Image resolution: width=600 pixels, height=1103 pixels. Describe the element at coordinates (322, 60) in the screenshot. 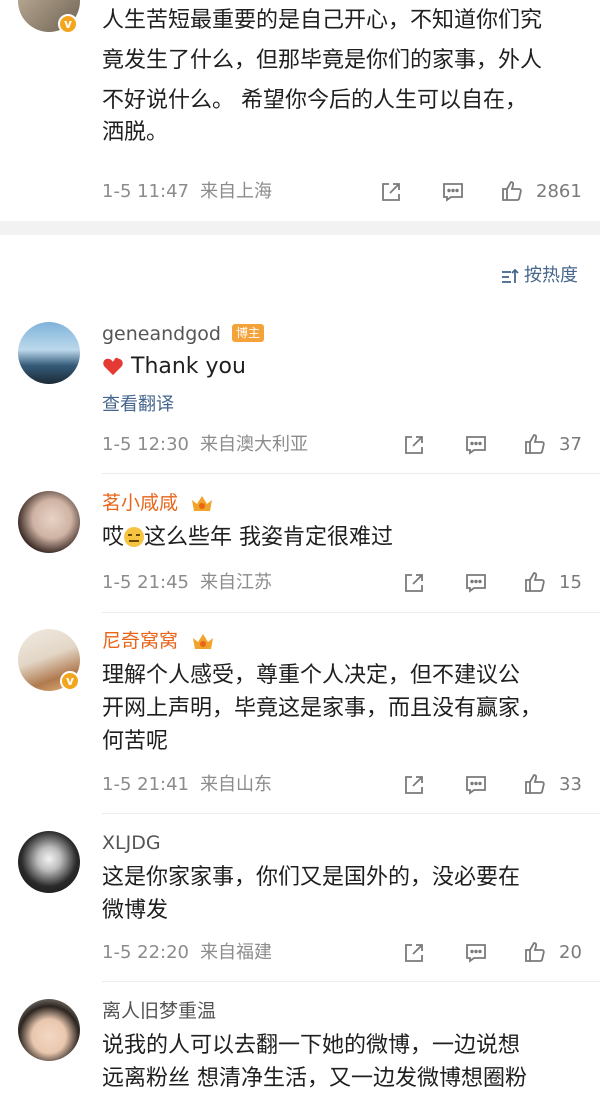

I see `comment-text-line: 竟发生了什么，但那毕竟是你们的家事，外人` at that location.